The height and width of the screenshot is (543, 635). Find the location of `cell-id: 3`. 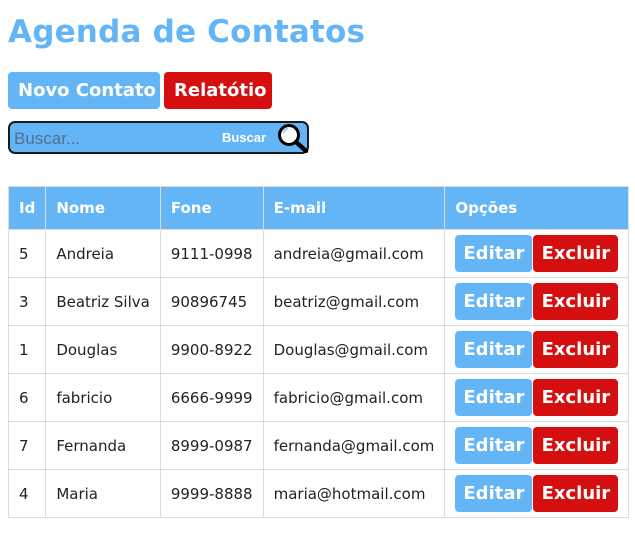

cell-id: 3 is located at coordinates (27, 301).